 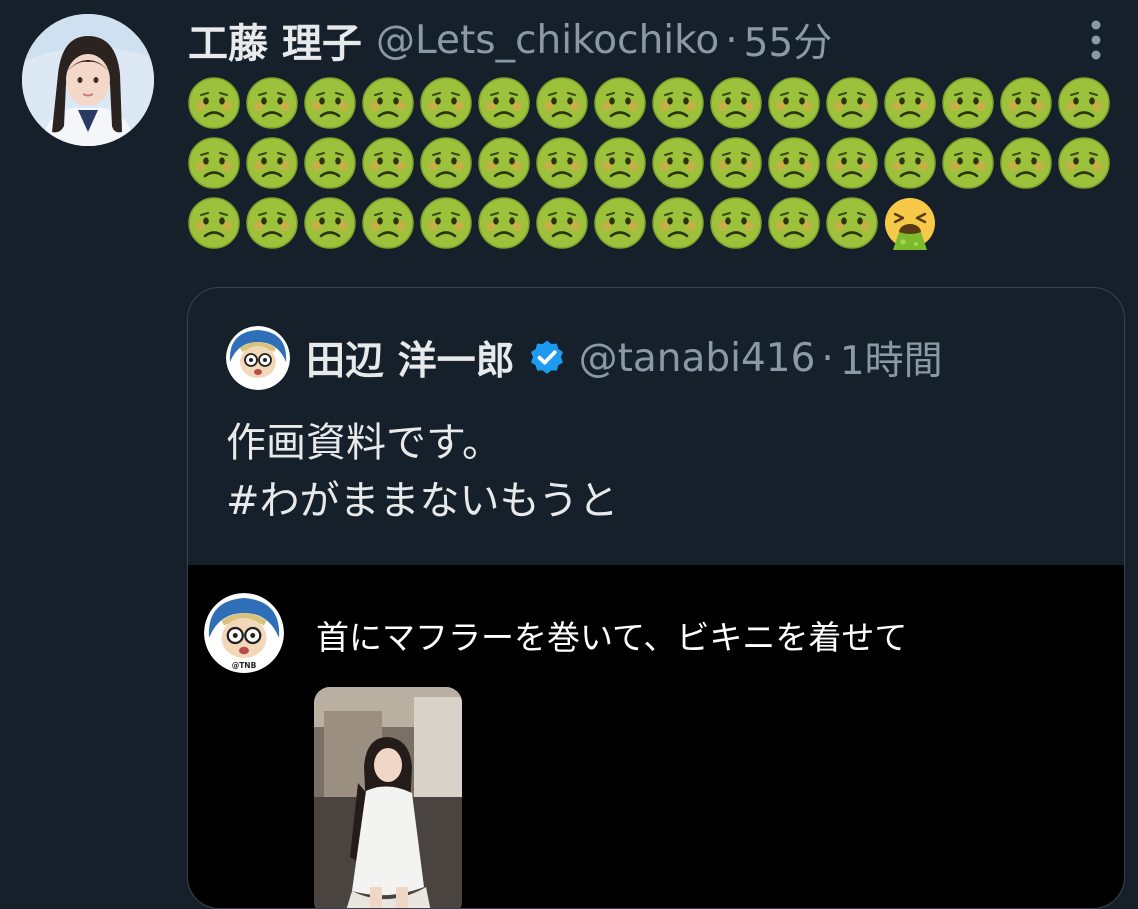 I want to click on quoted-tweet-text: 作画資料です。 #わがままないもうと, so click(x=422, y=472).